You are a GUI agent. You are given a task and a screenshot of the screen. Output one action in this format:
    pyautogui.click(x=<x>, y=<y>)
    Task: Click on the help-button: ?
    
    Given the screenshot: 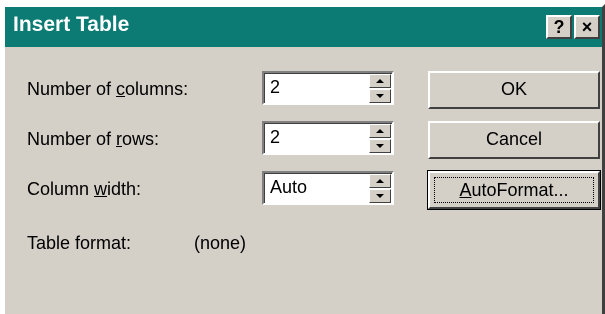 What is the action you would take?
    pyautogui.click(x=559, y=27)
    